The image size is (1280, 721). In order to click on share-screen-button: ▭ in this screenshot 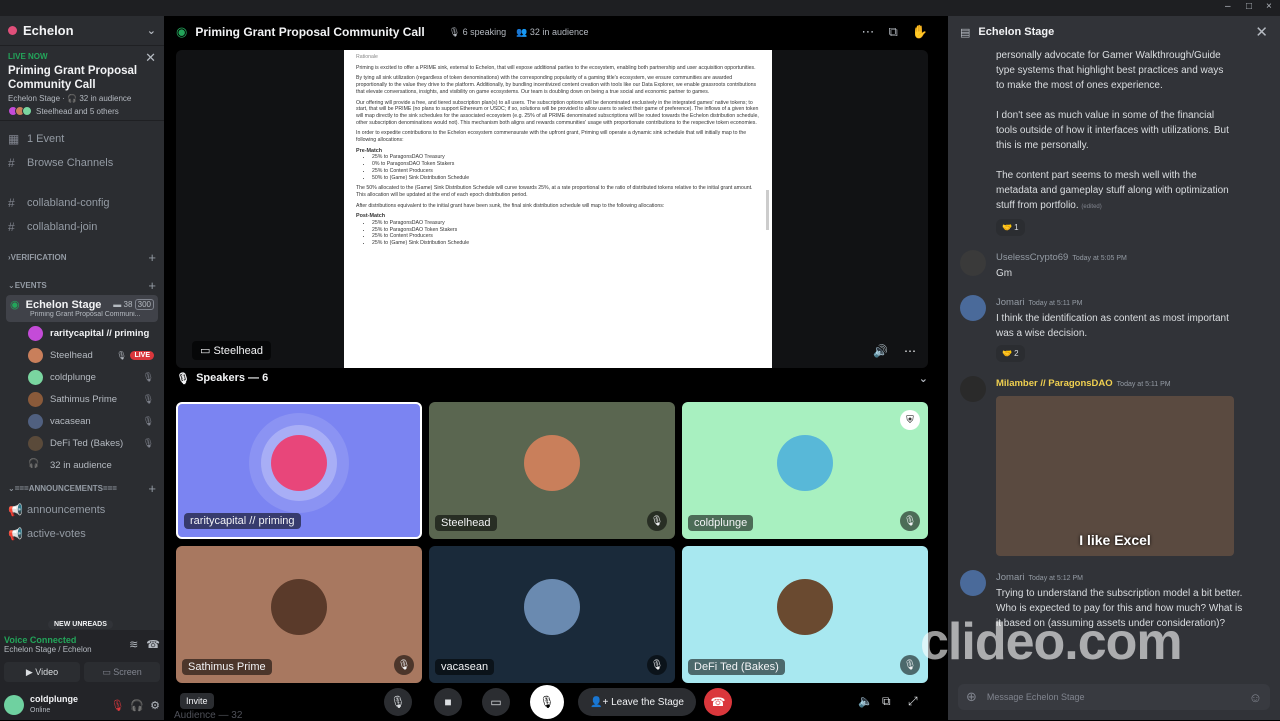, I will do `click(496, 702)`.